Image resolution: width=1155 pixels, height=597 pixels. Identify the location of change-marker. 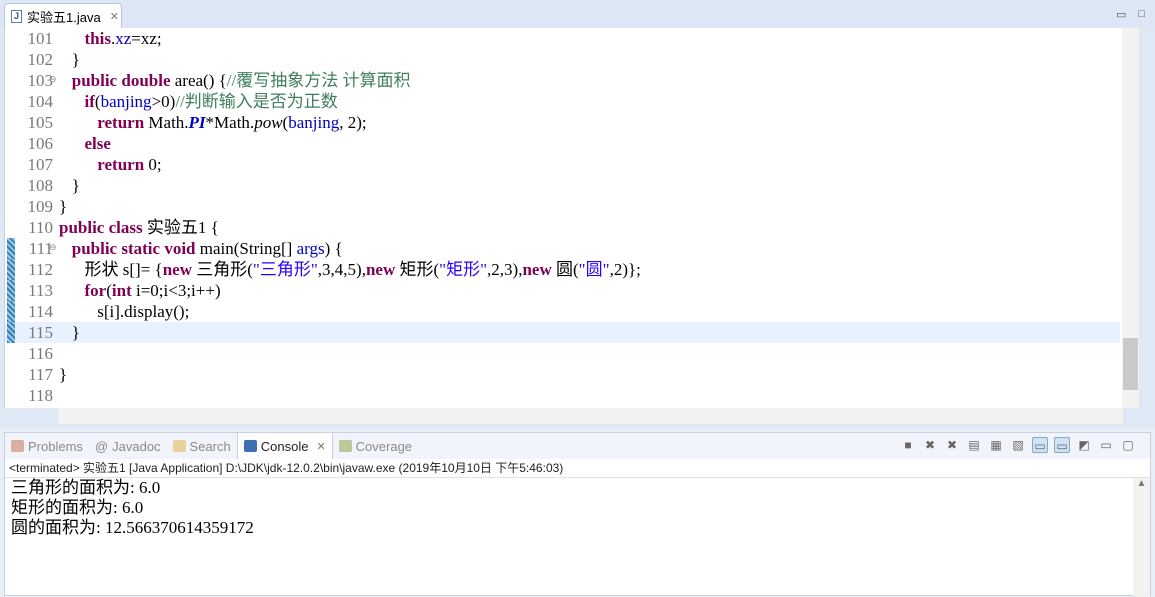
(11, 290).